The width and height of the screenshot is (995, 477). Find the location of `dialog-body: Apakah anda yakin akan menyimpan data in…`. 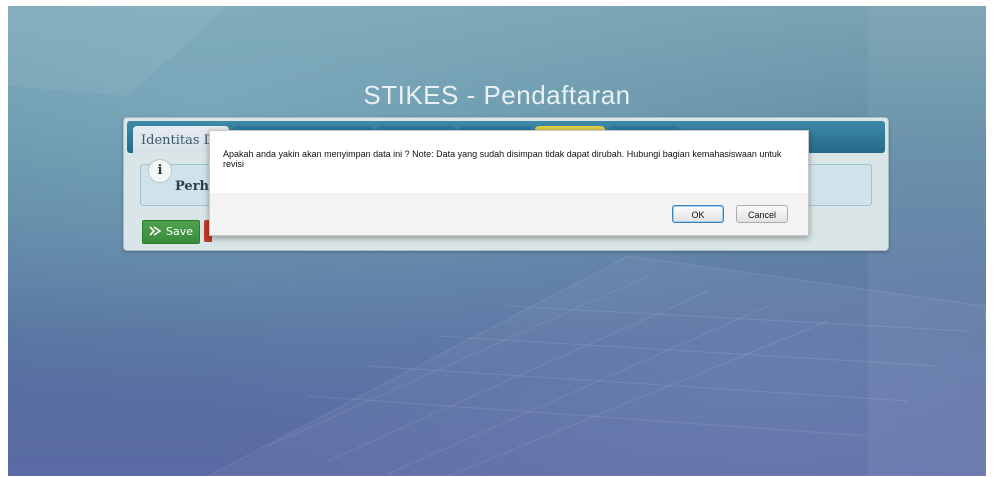

dialog-body: Apakah anda yakin akan menyimpan data in… is located at coordinates (509, 162).